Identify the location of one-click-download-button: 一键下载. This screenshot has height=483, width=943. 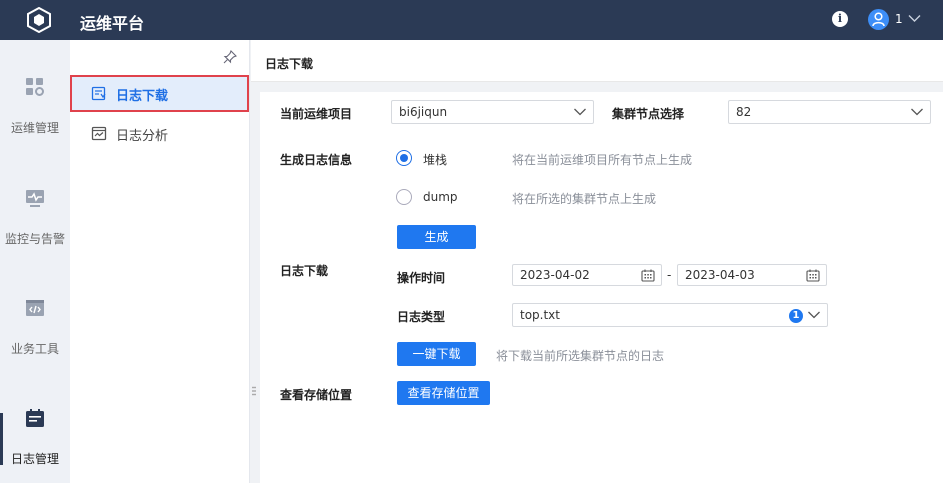
(436, 354).